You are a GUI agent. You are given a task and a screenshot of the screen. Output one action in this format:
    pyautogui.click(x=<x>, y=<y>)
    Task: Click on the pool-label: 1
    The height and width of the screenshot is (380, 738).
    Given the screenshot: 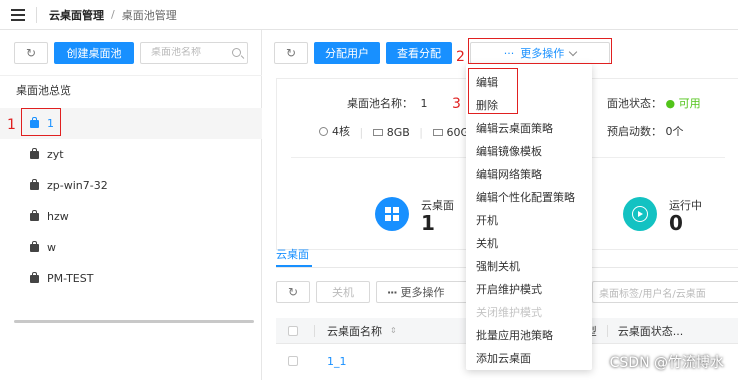 What is the action you would take?
    pyautogui.click(x=50, y=123)
    